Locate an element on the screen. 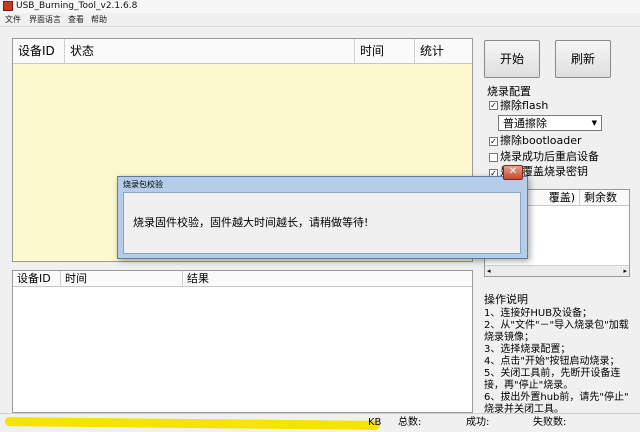  erase-mode-value: 普通擦除 is located at coordinates (525, 123).